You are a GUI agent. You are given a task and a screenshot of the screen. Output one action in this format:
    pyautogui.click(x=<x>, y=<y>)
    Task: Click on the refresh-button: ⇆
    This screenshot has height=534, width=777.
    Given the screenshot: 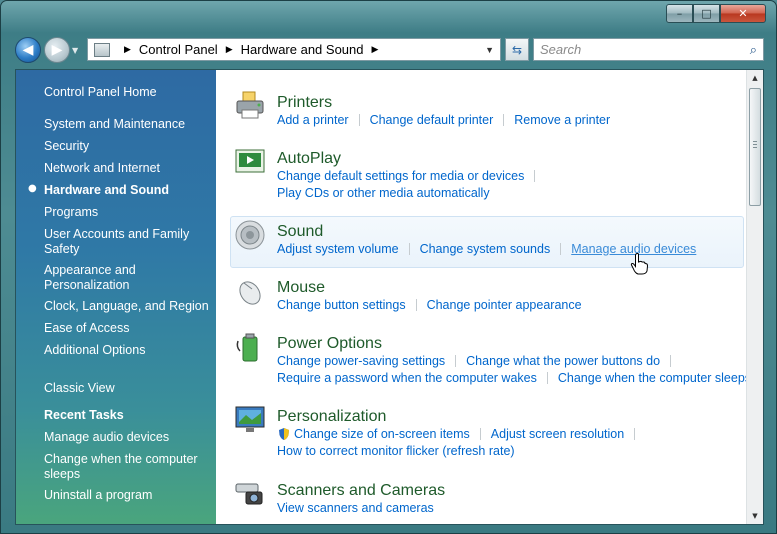 What is the action you would take?
    pyautogui.click(x=517, y=49)
    